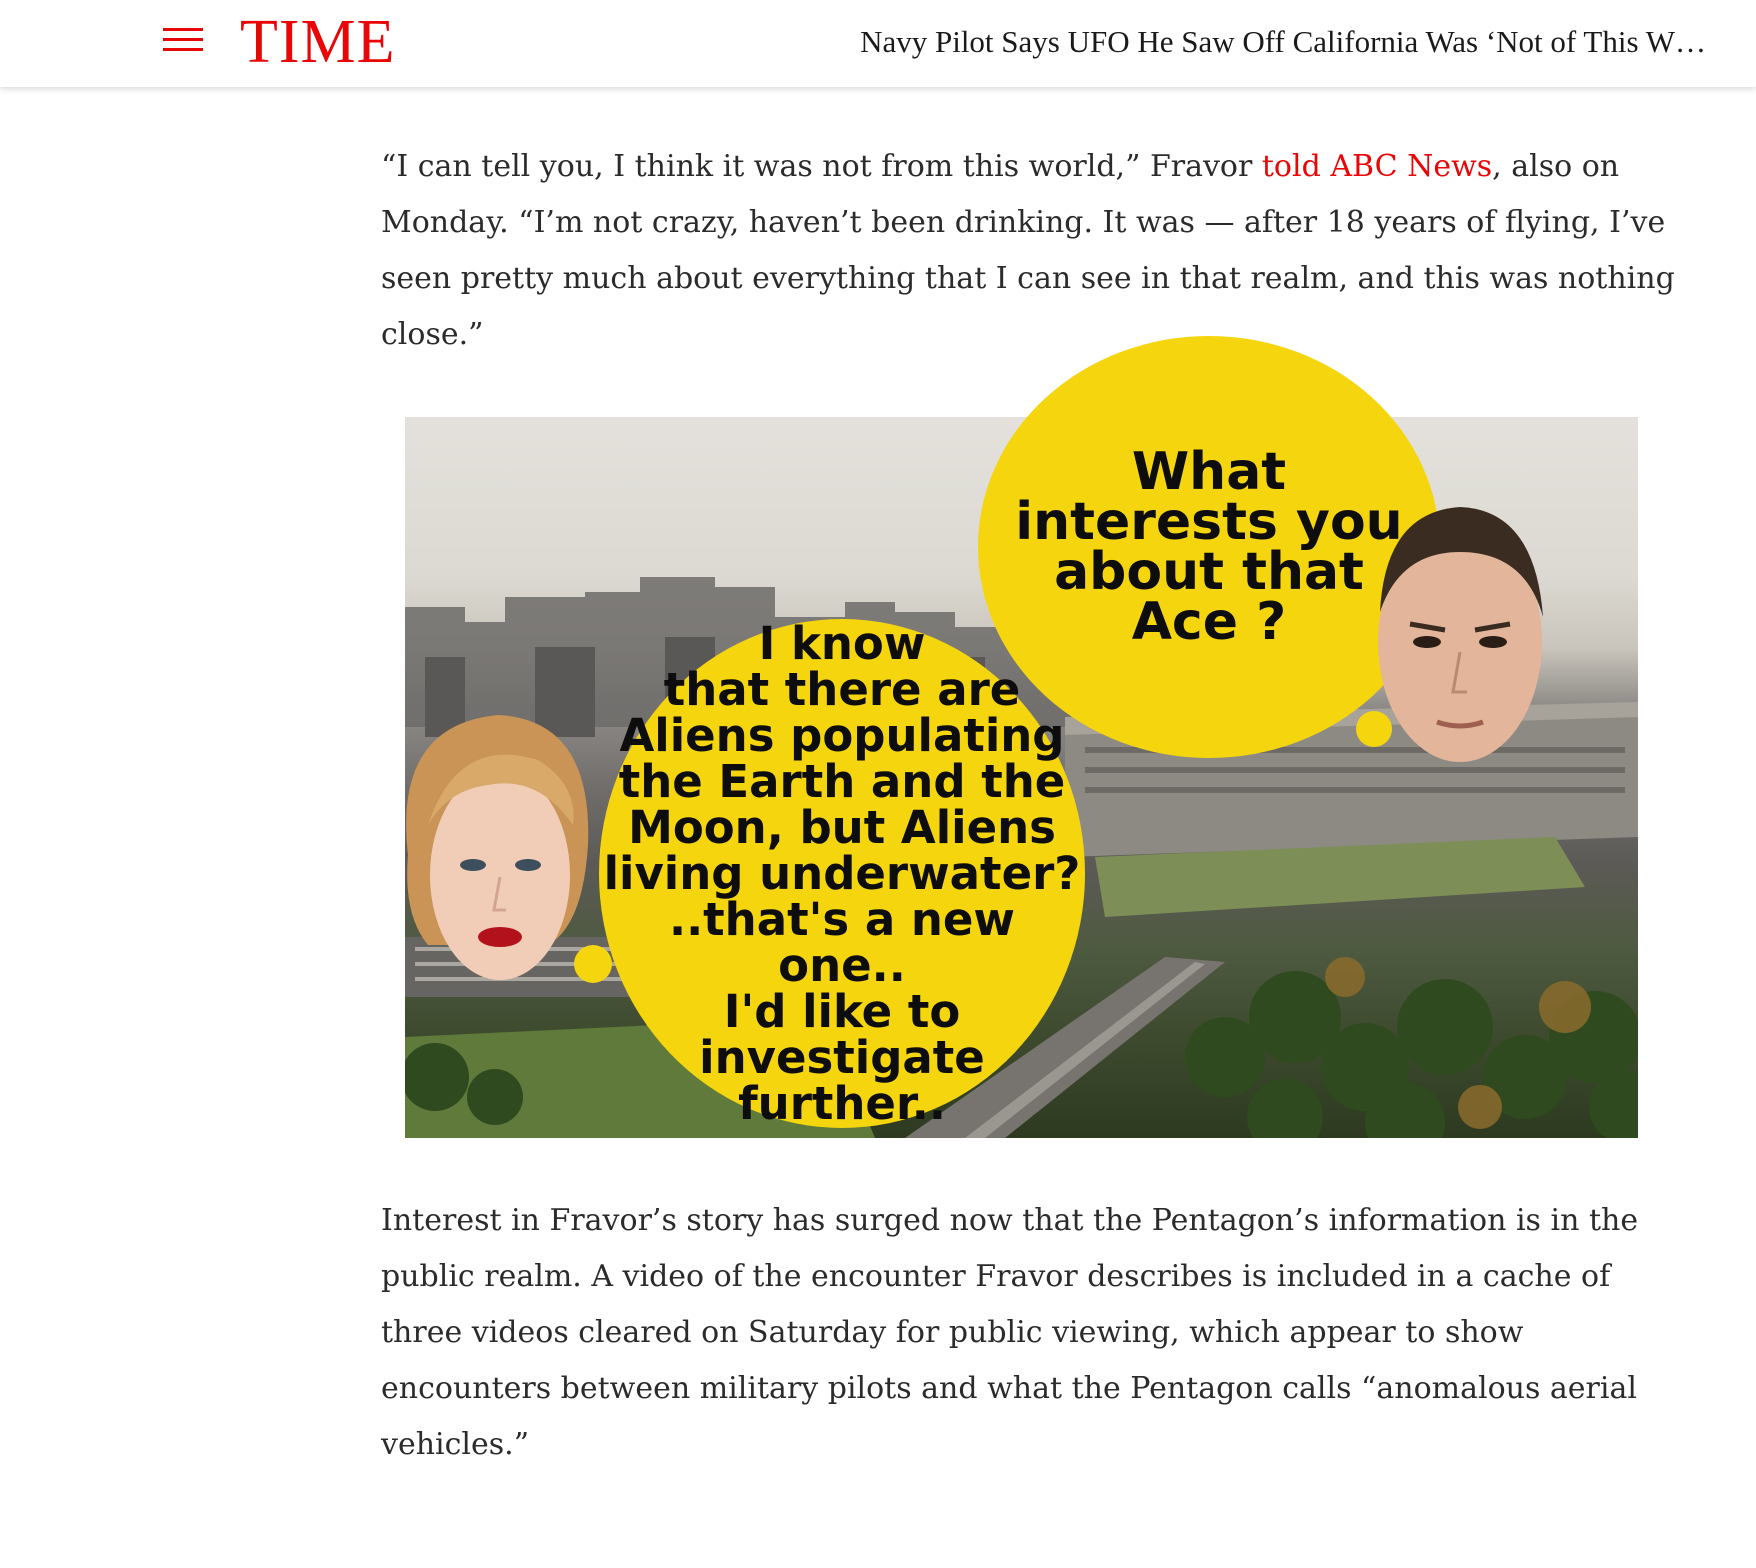 The width and height of the screenshot is (1756, 1568). Describe the element at coordinates (1377, 166) in the screenshot. I see `abc-news-link: told ABC News` at that location.